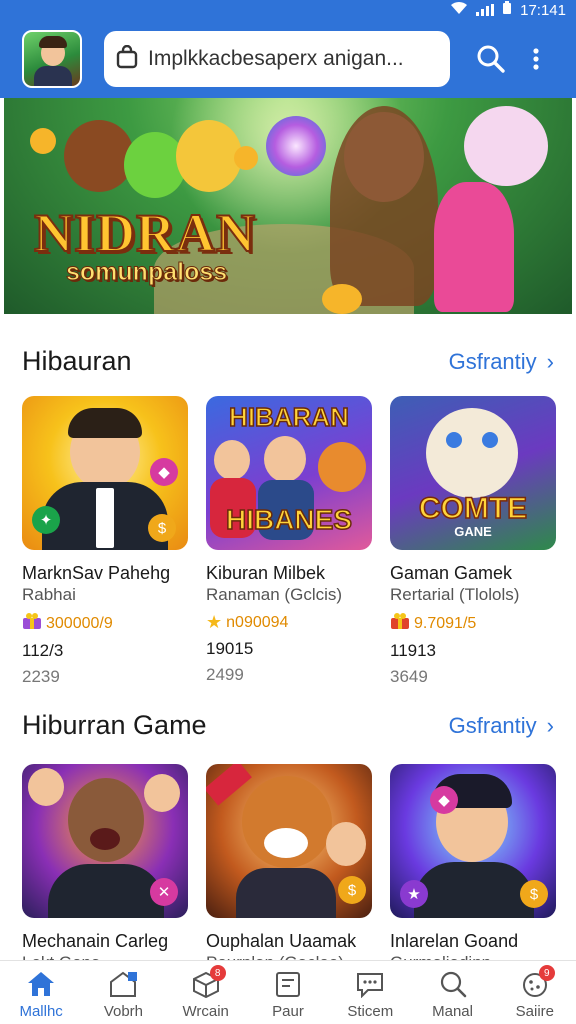  I want to click on bottom-nav: Mallhc Vobrh 8 Wrcain Paur Sticem Manal, so click(288, 992).